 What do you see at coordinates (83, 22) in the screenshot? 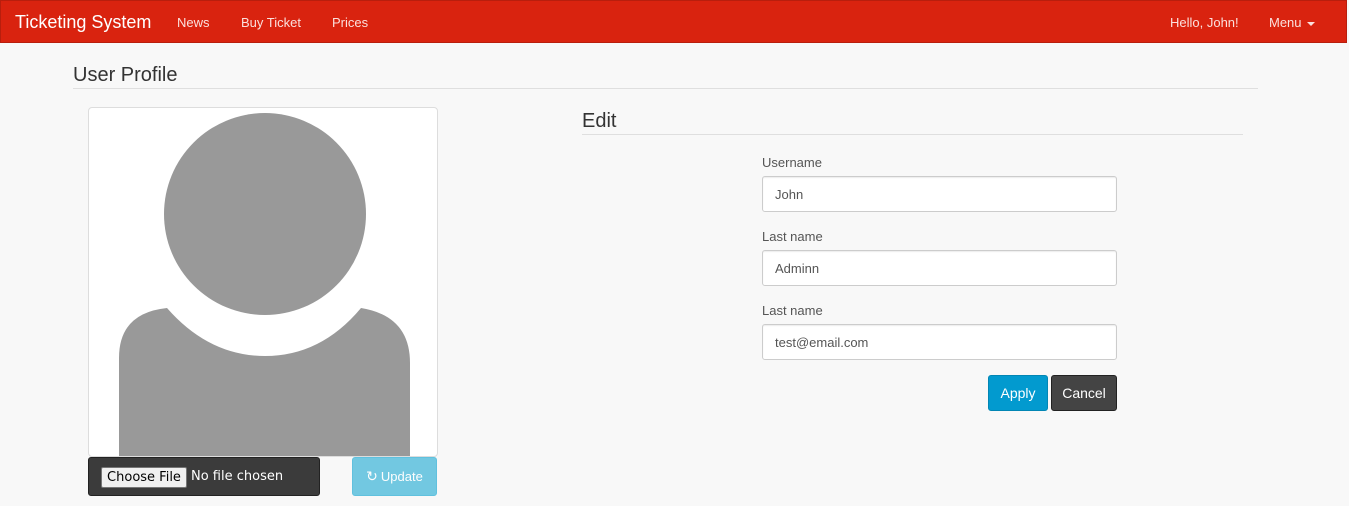
I see `brand-link: Ticketing System` at bounding box center [83, 22].